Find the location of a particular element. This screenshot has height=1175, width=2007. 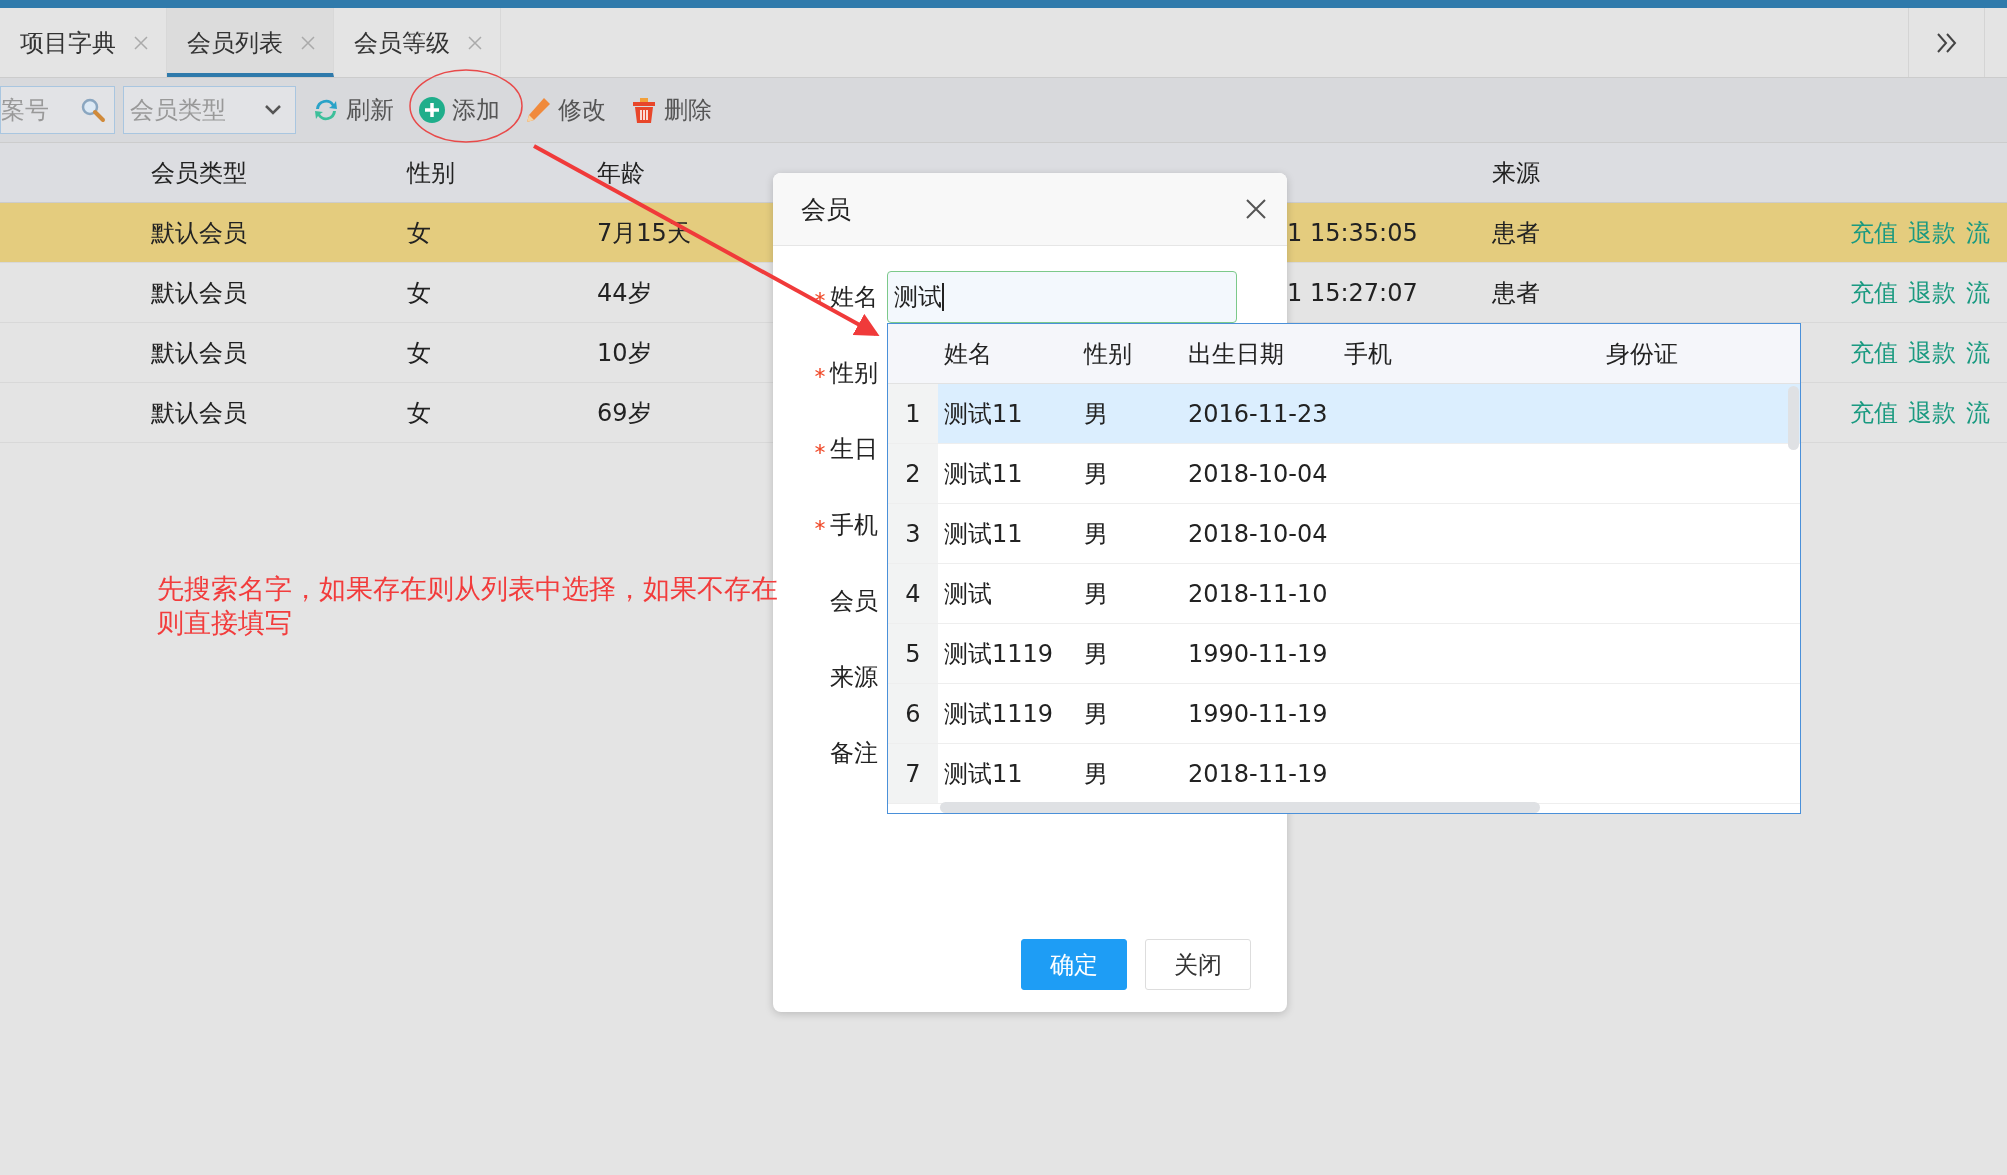

field-label: 姓名 is located at coordinates (854, 297).